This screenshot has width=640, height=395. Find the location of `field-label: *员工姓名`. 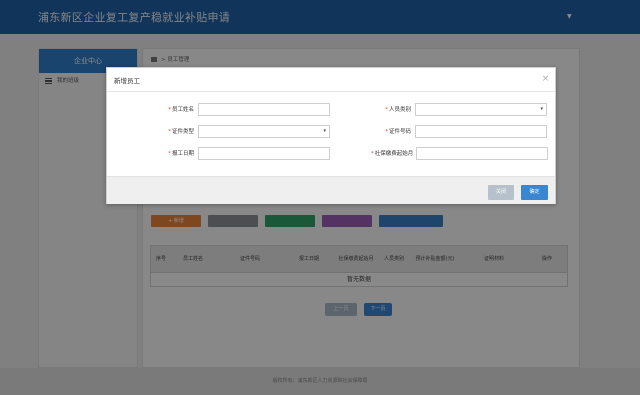

field-label: *员工姓名 is located at coordinates (181, 110).